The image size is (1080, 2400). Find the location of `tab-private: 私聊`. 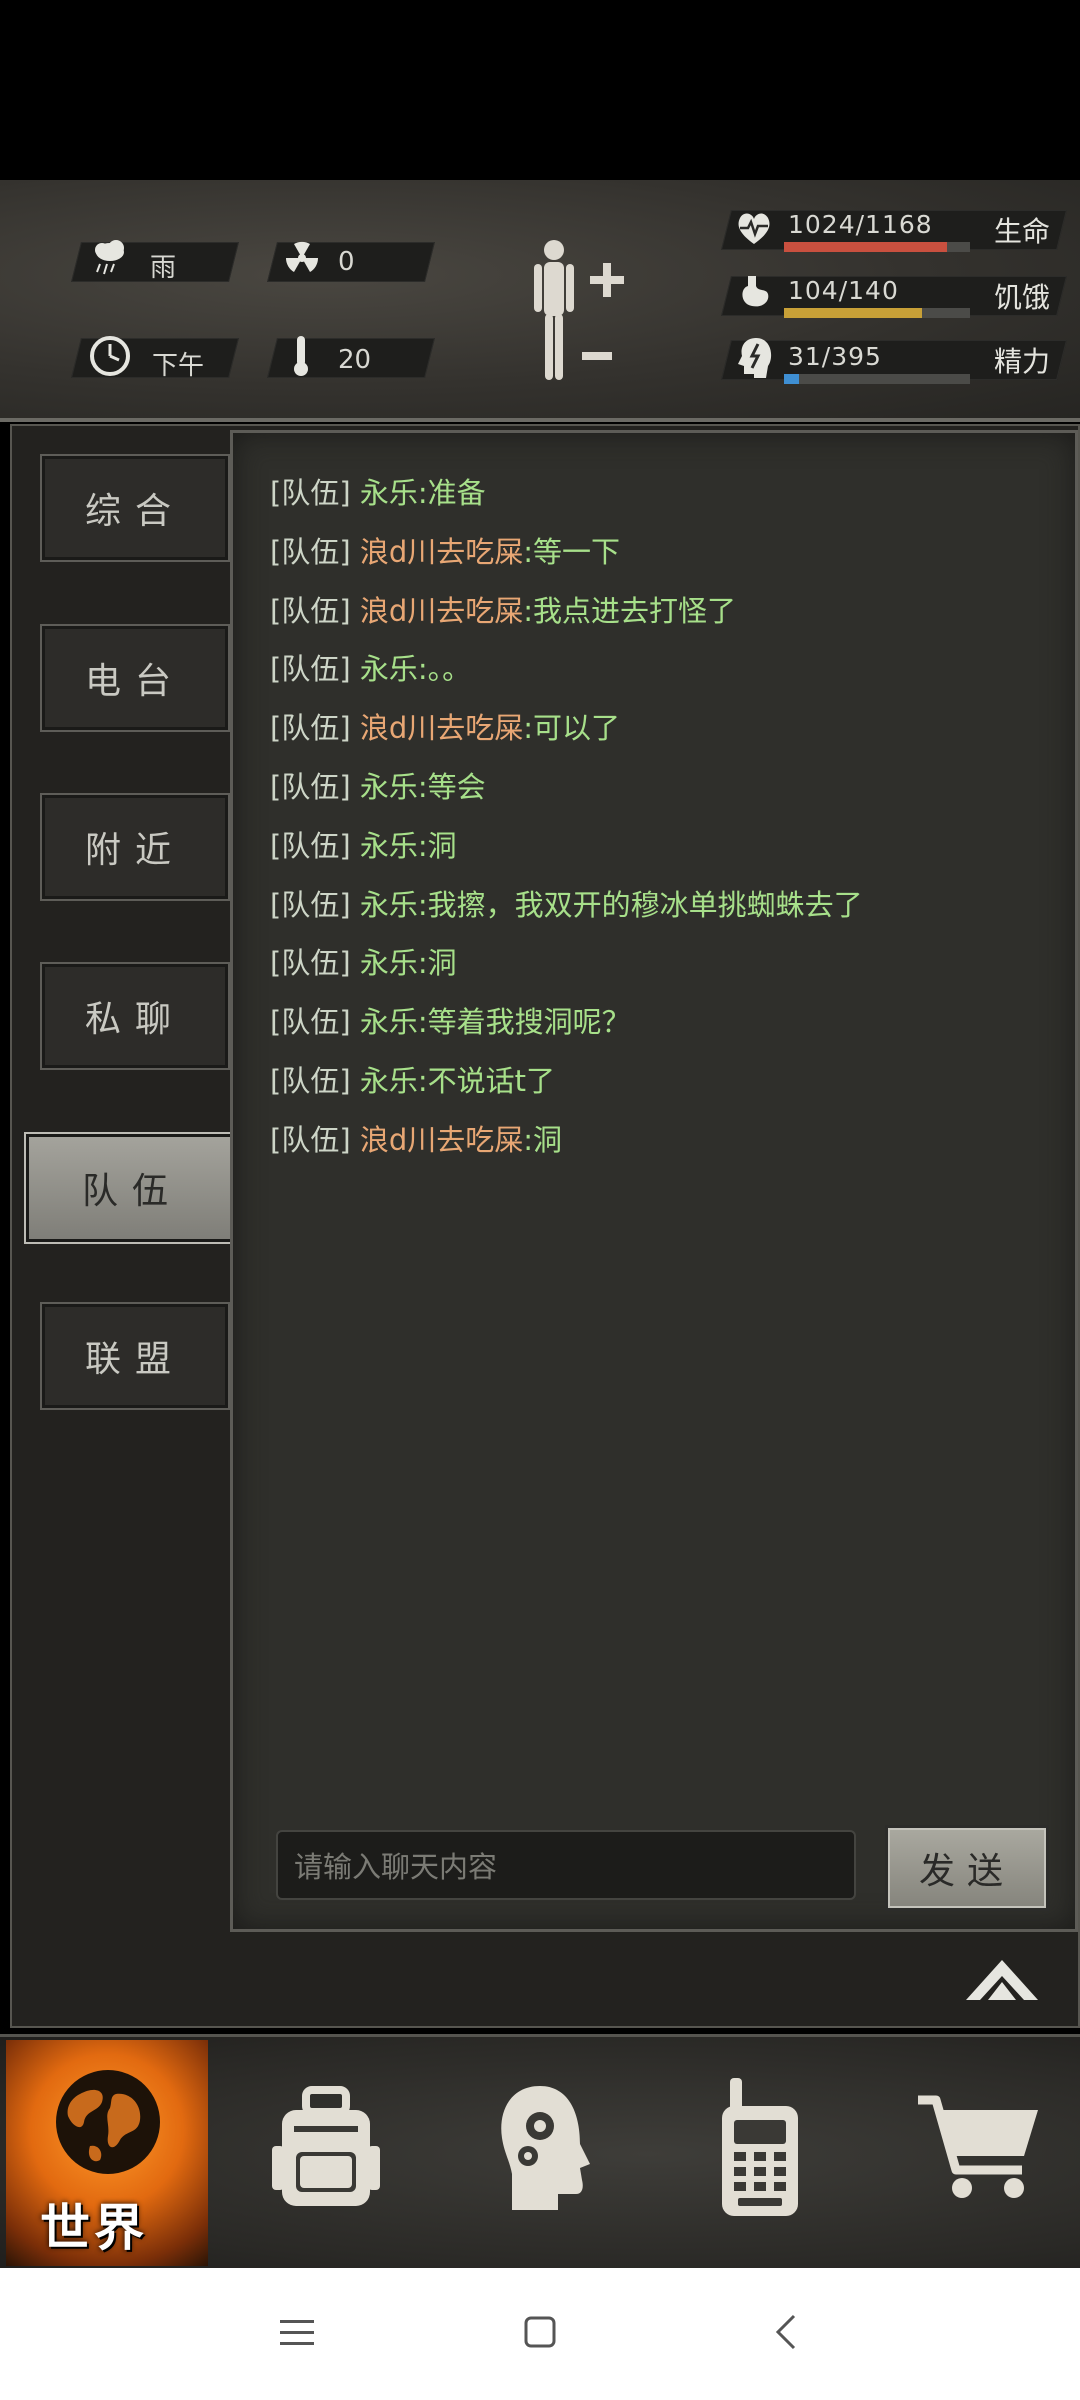

tab-private: 私聊 is located at coordinates (135, 1016).